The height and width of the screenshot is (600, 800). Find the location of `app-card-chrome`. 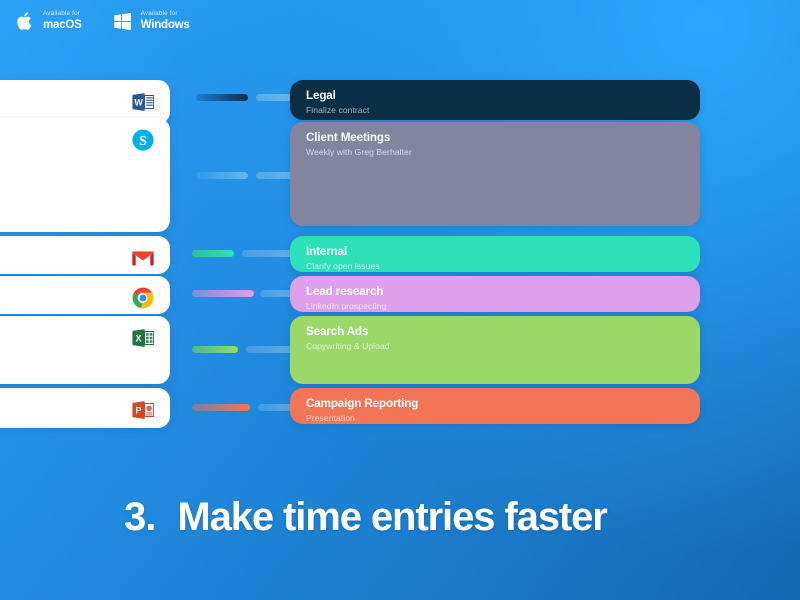

app-card-chrome is located at coordinates (85, 295).